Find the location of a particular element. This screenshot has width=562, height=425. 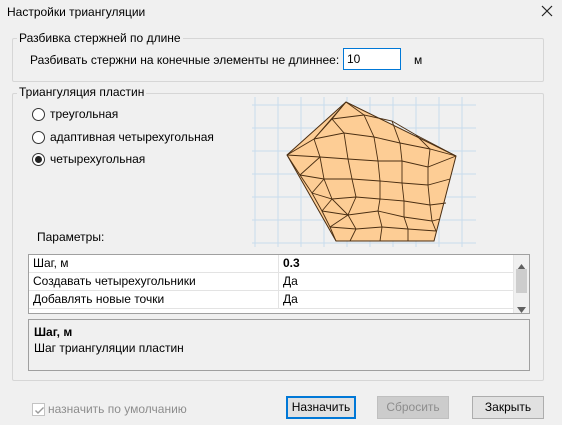

default-checkbox is located at coordinates (38, 409).